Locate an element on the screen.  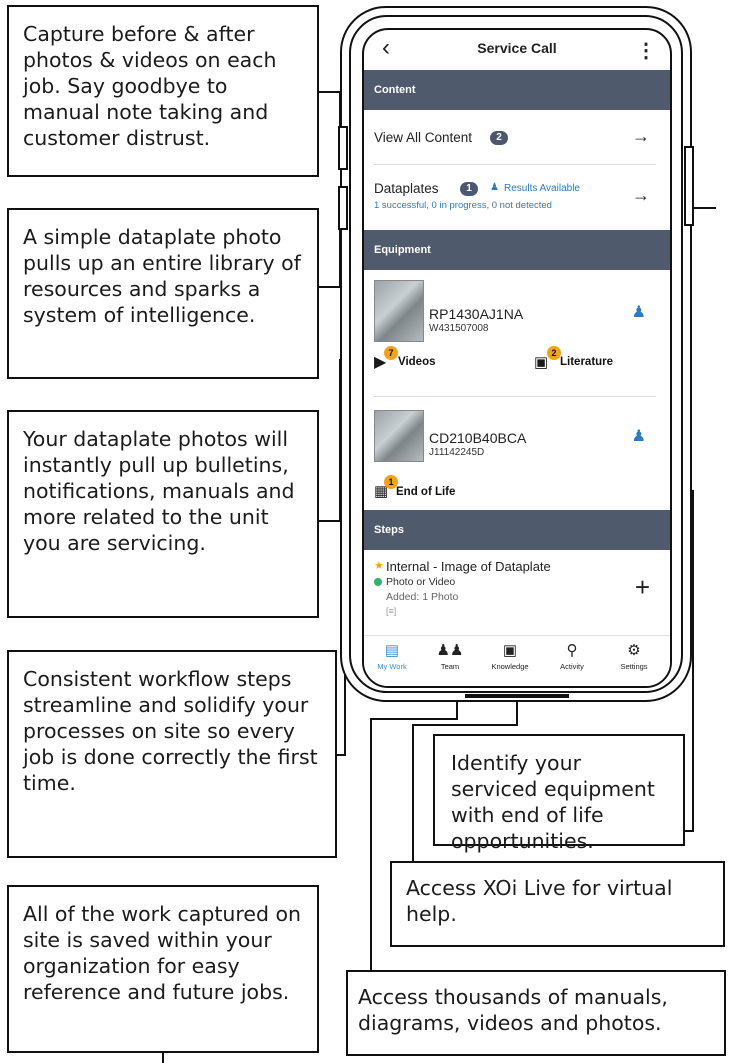
equipment-model: CD210B40BCA is located at coordinates (478, 438).